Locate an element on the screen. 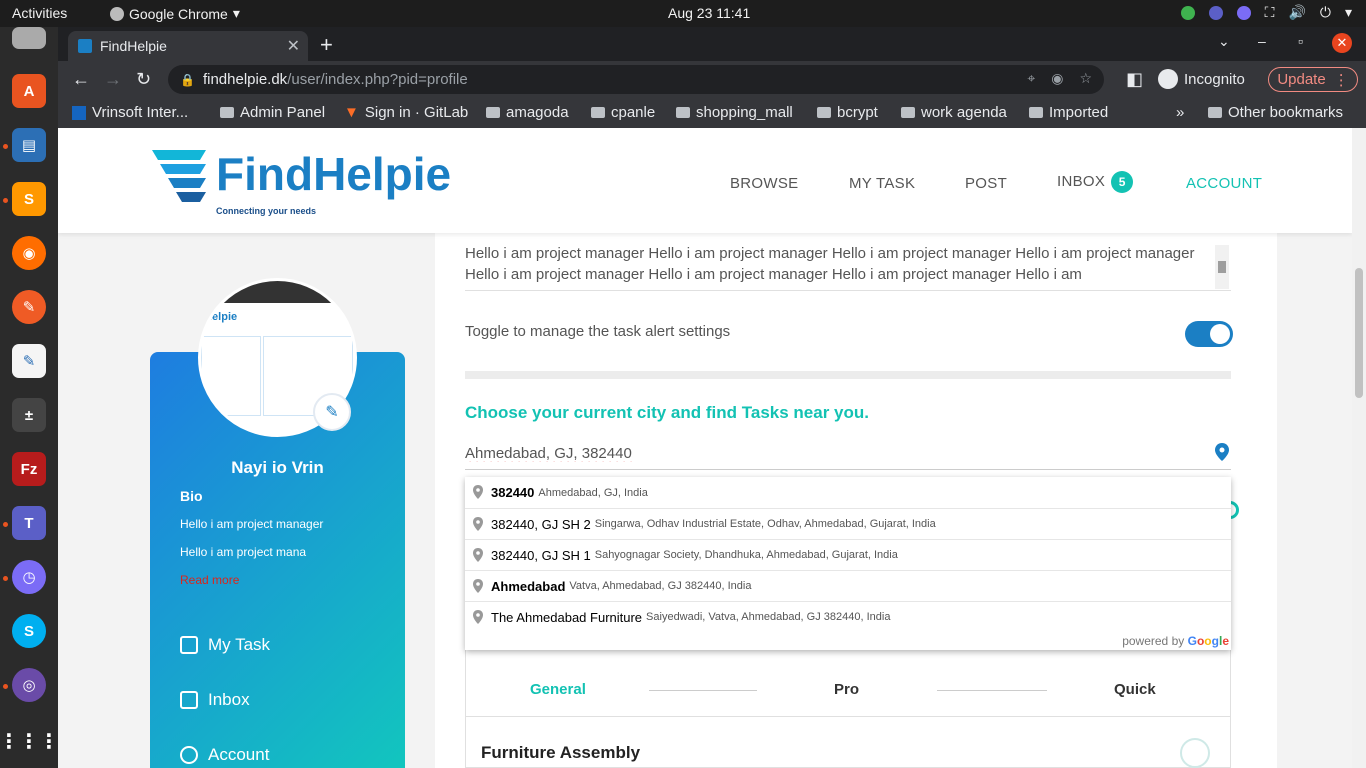  bookmark-item: ▼ Sign in · GitLab is located at coordinates (406, 112).